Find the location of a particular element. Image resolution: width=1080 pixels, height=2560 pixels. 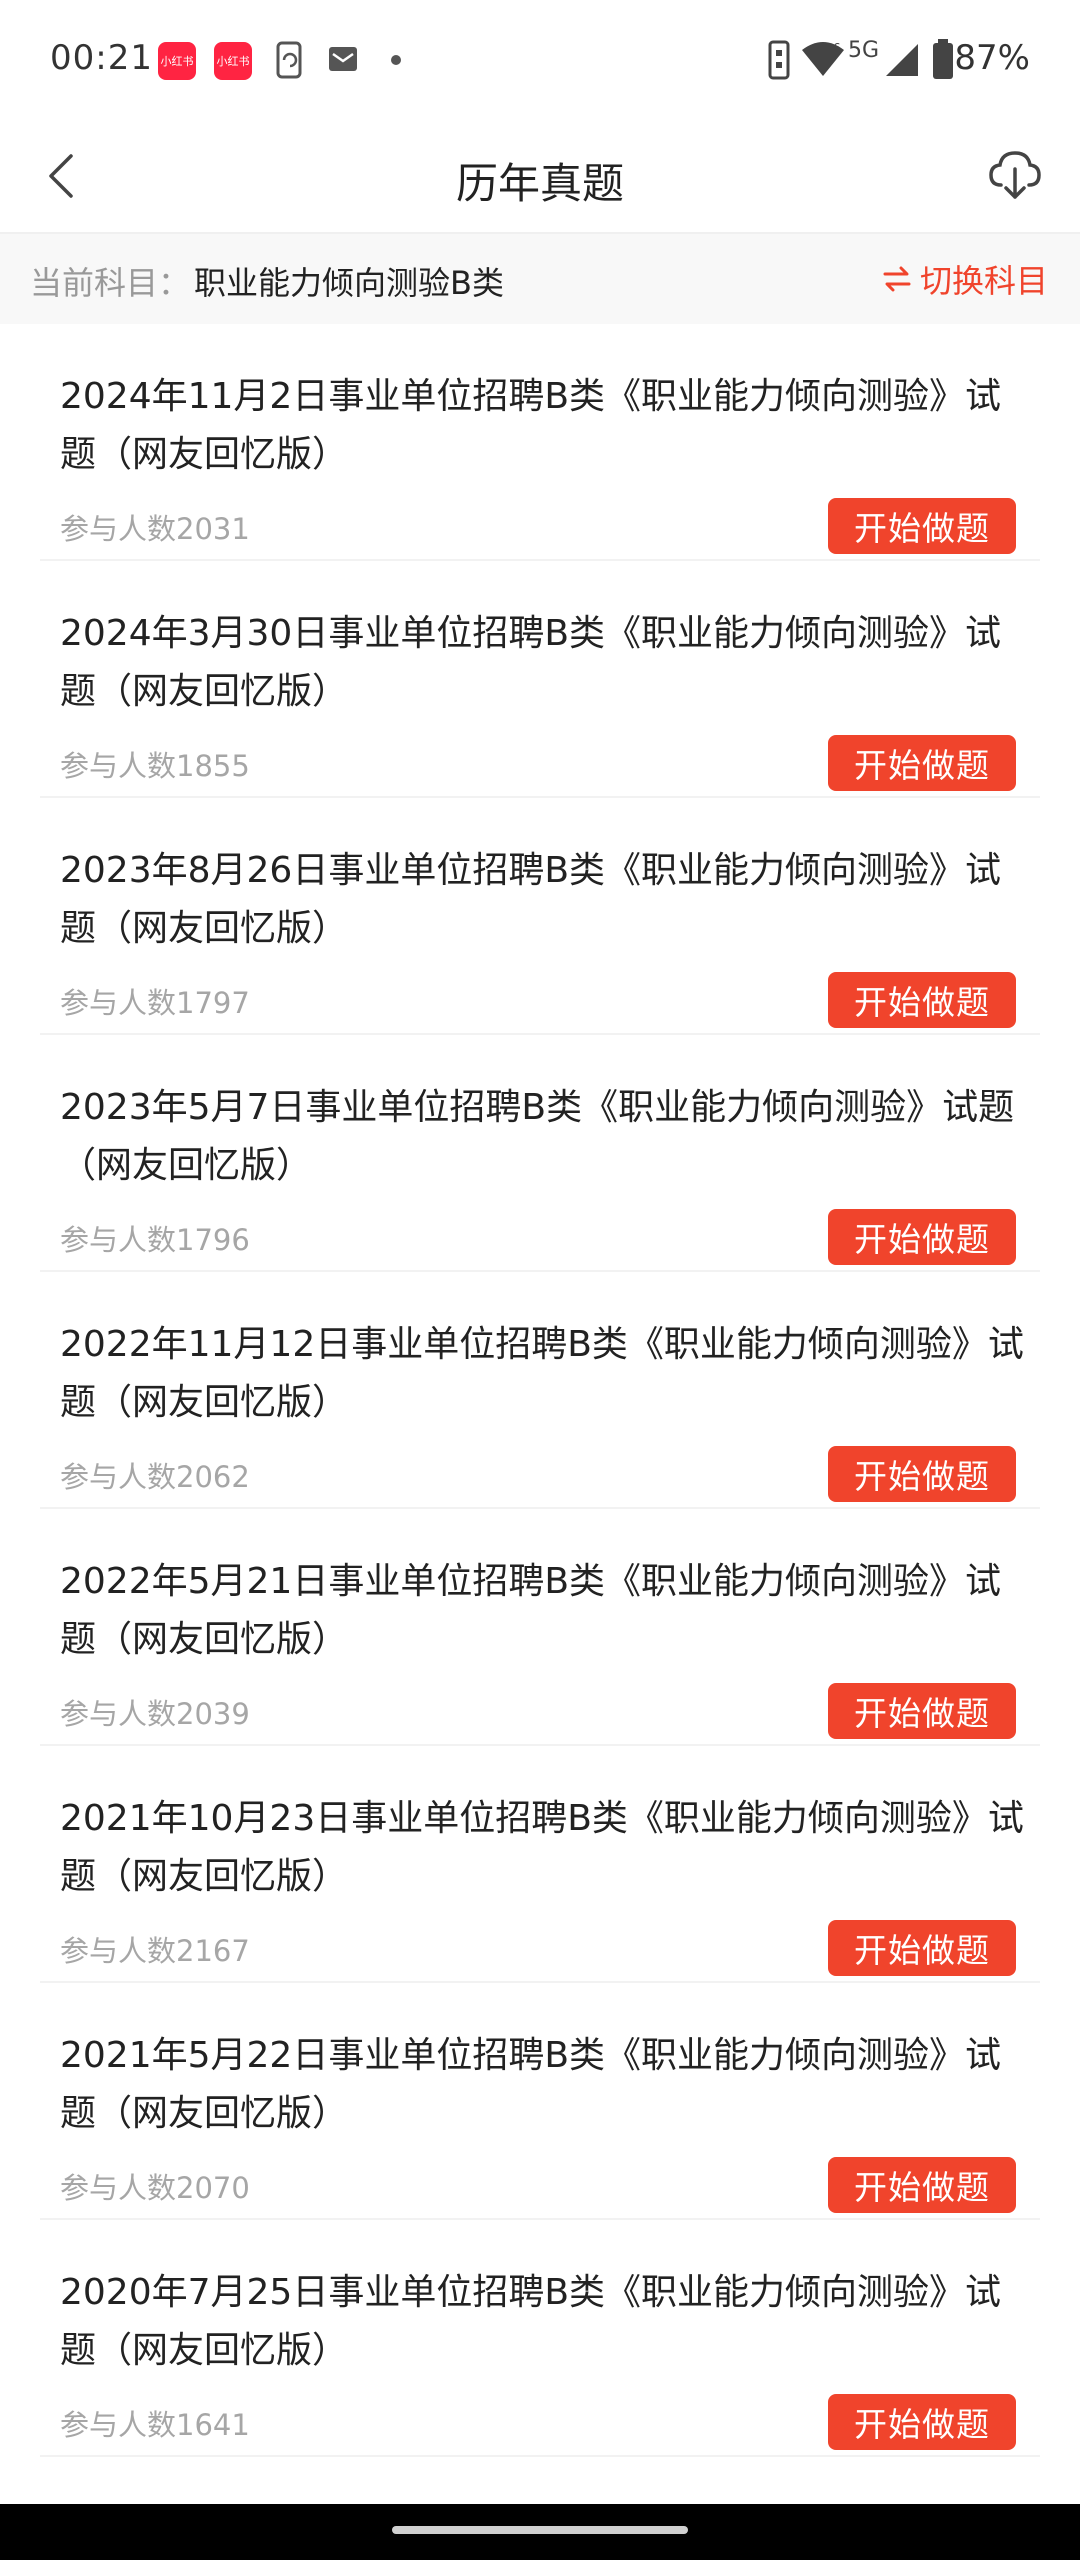

switch-subject-label: 切换科目 is located at coordinates (983, 281).